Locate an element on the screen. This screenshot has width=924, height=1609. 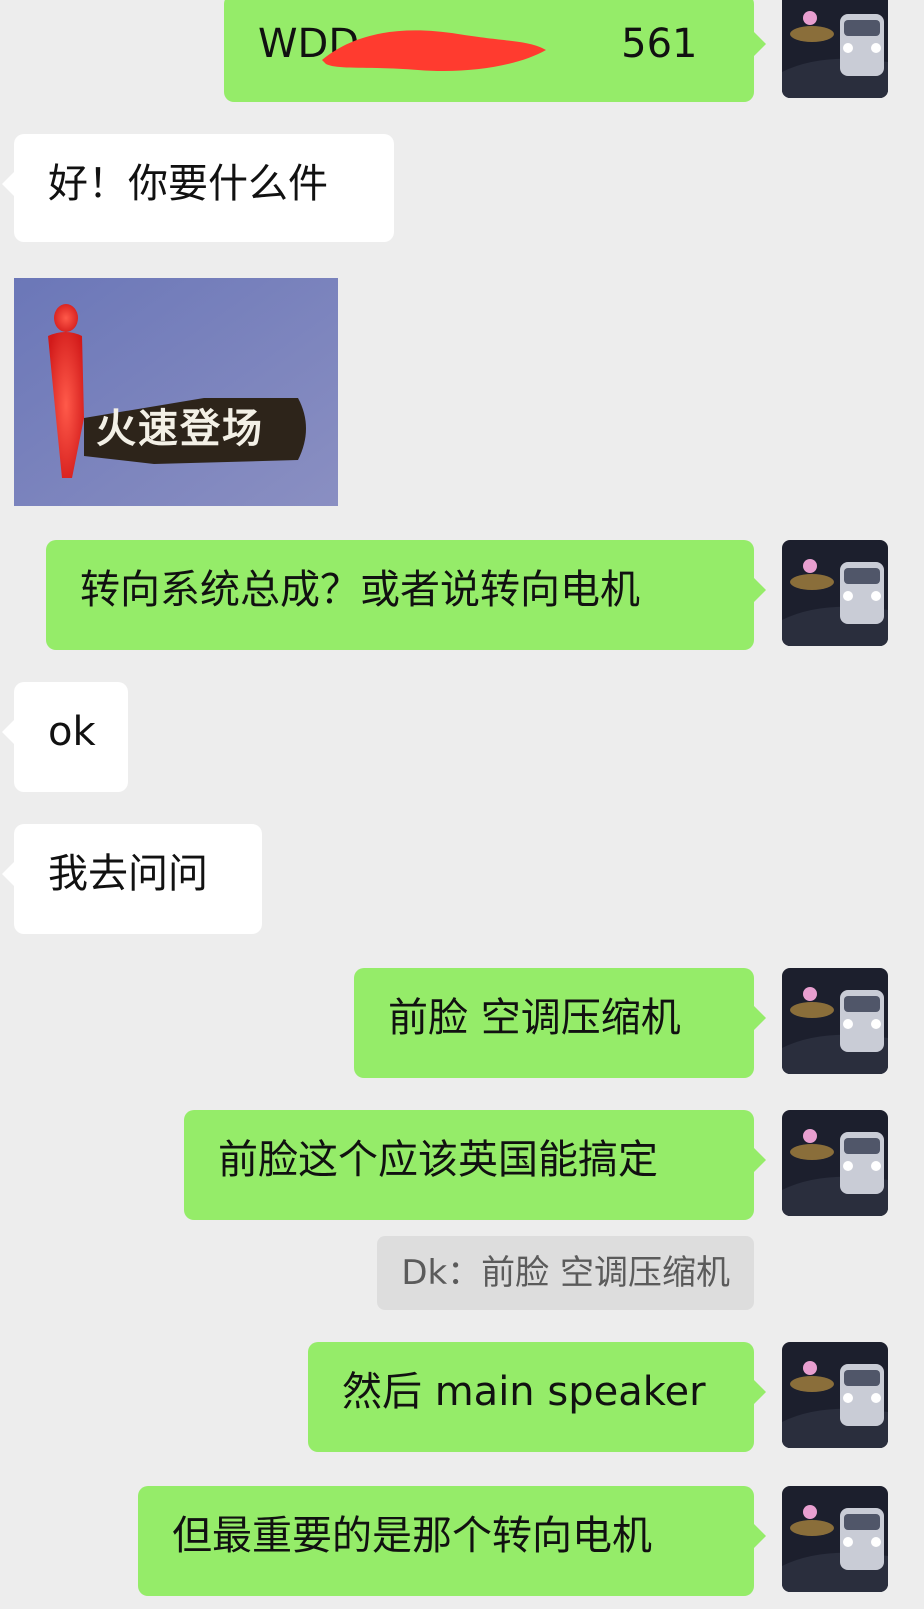
message-text: 前脸这个应该英国能搞定 is located at coordinates (438, 1160).